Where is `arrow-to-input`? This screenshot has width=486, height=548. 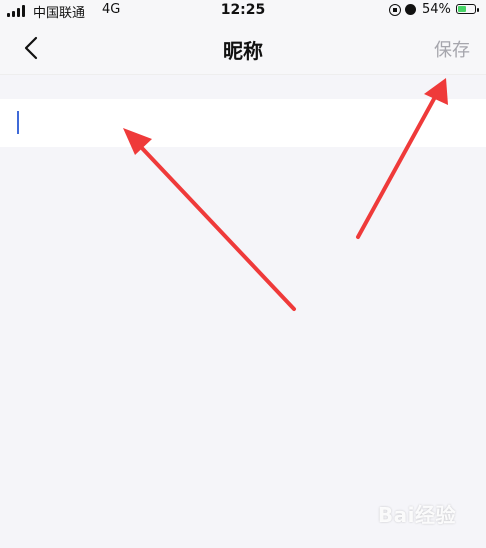 arrow-to-input is located at coordinates (209, 219).